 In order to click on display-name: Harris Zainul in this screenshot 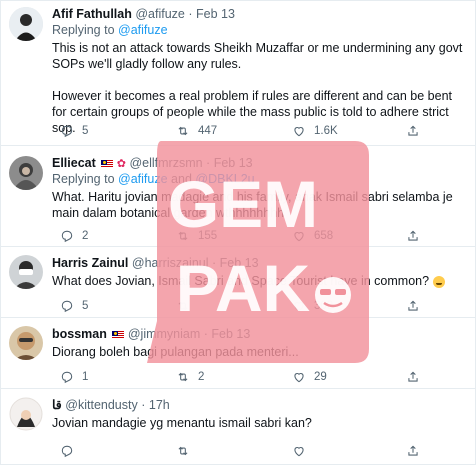, I will do `click(90, 263)`.